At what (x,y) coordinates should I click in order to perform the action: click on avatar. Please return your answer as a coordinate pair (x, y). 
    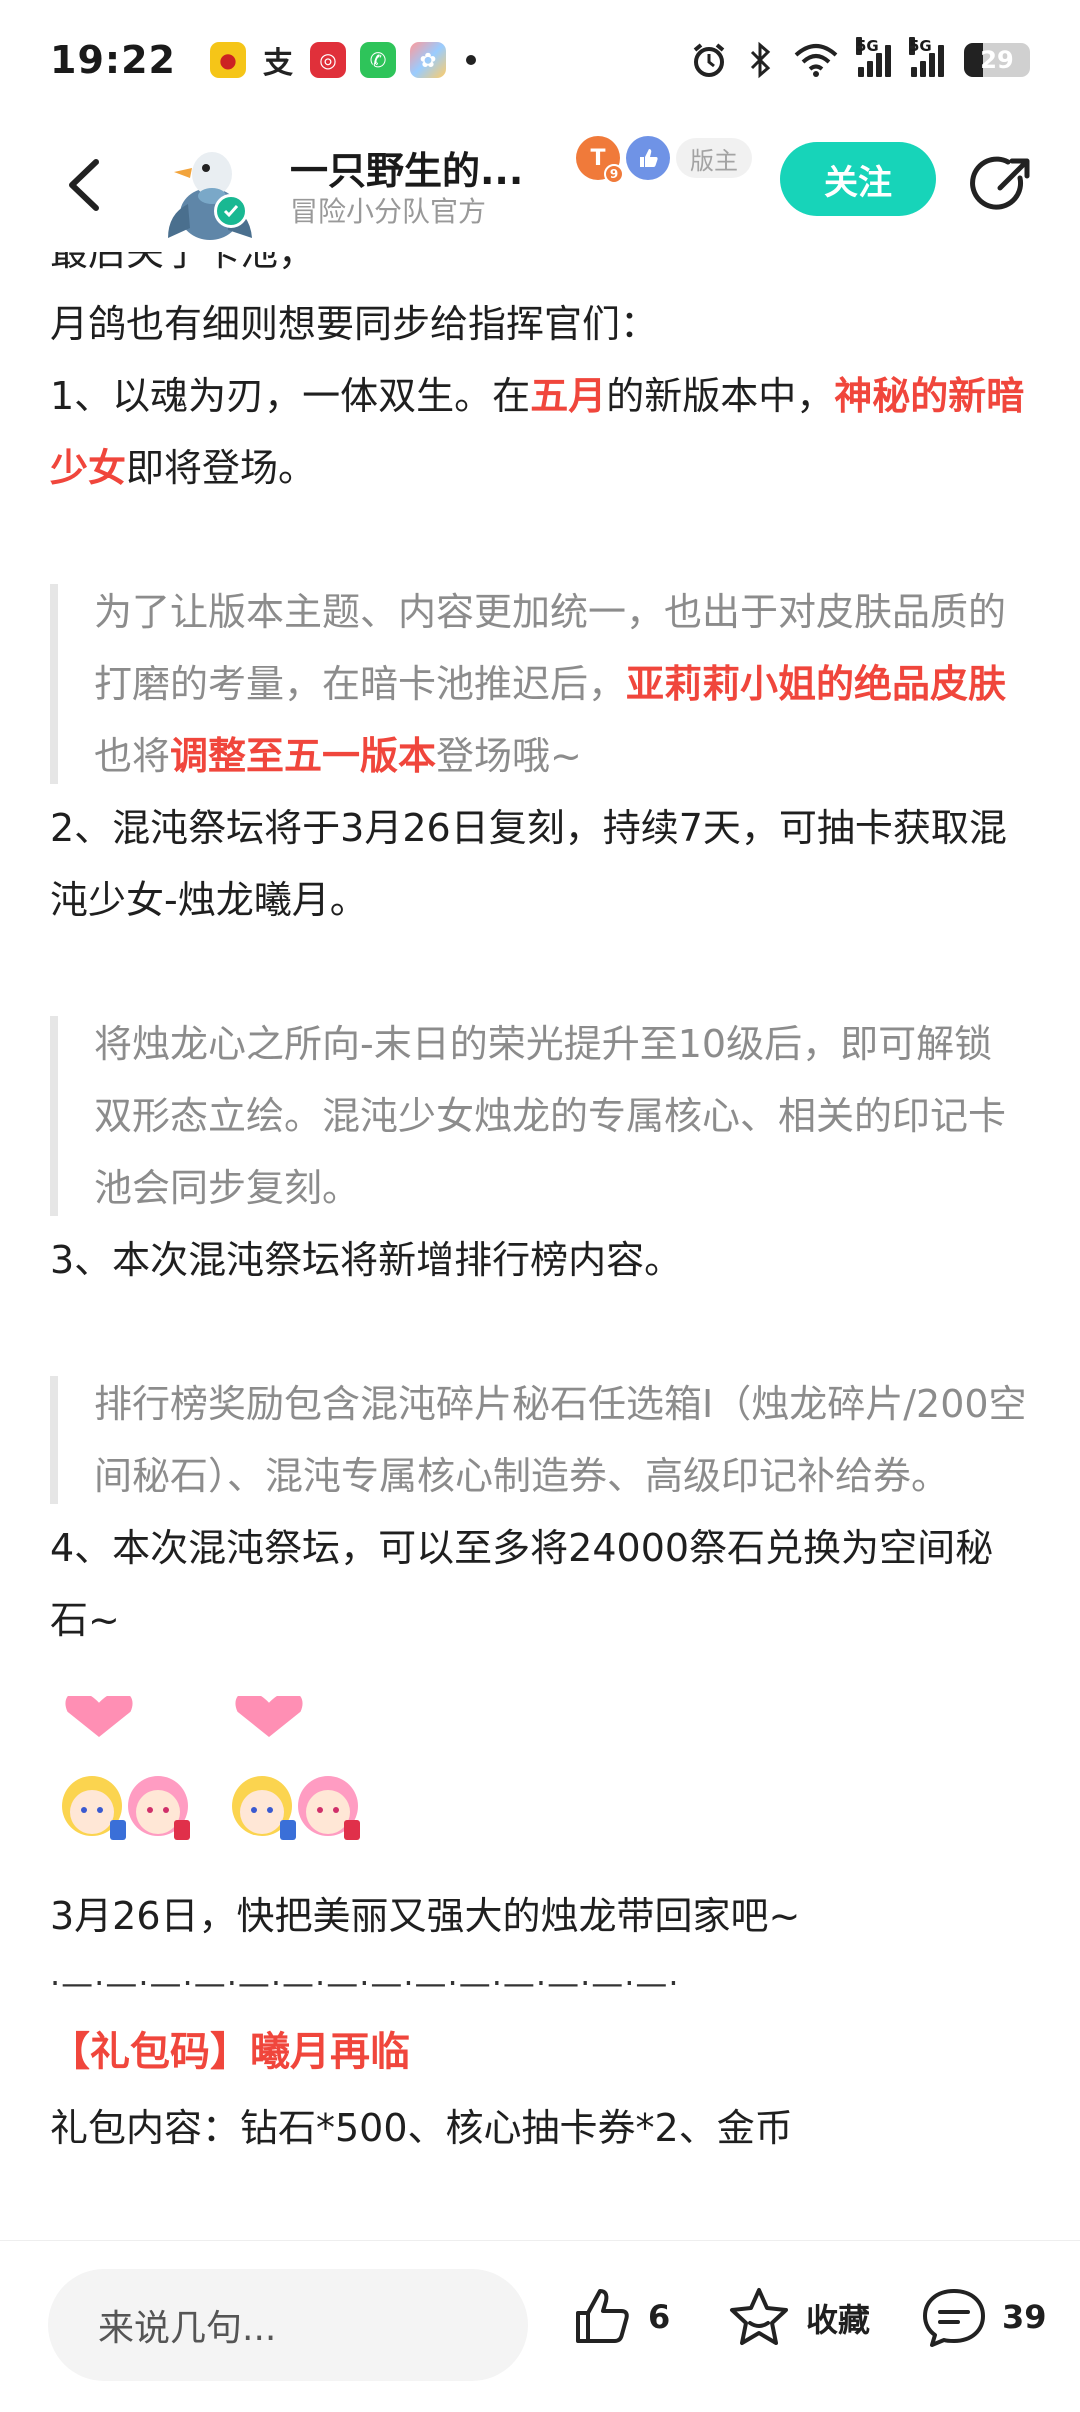
    Looking at the image, I should click on (210, 189).